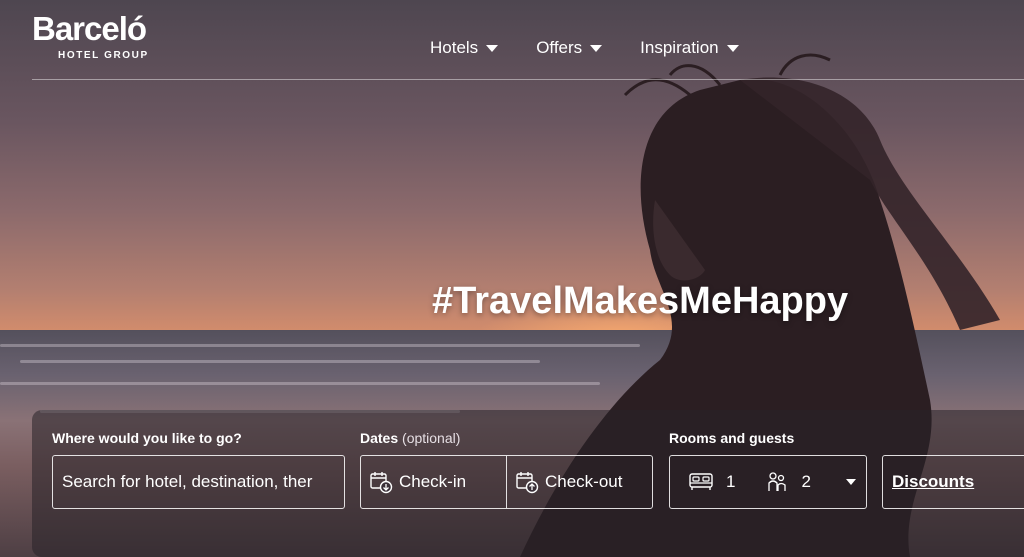  Describe the element at coordinates (806, 481) in the screenshot. I see `guests-count: 2` at that location.